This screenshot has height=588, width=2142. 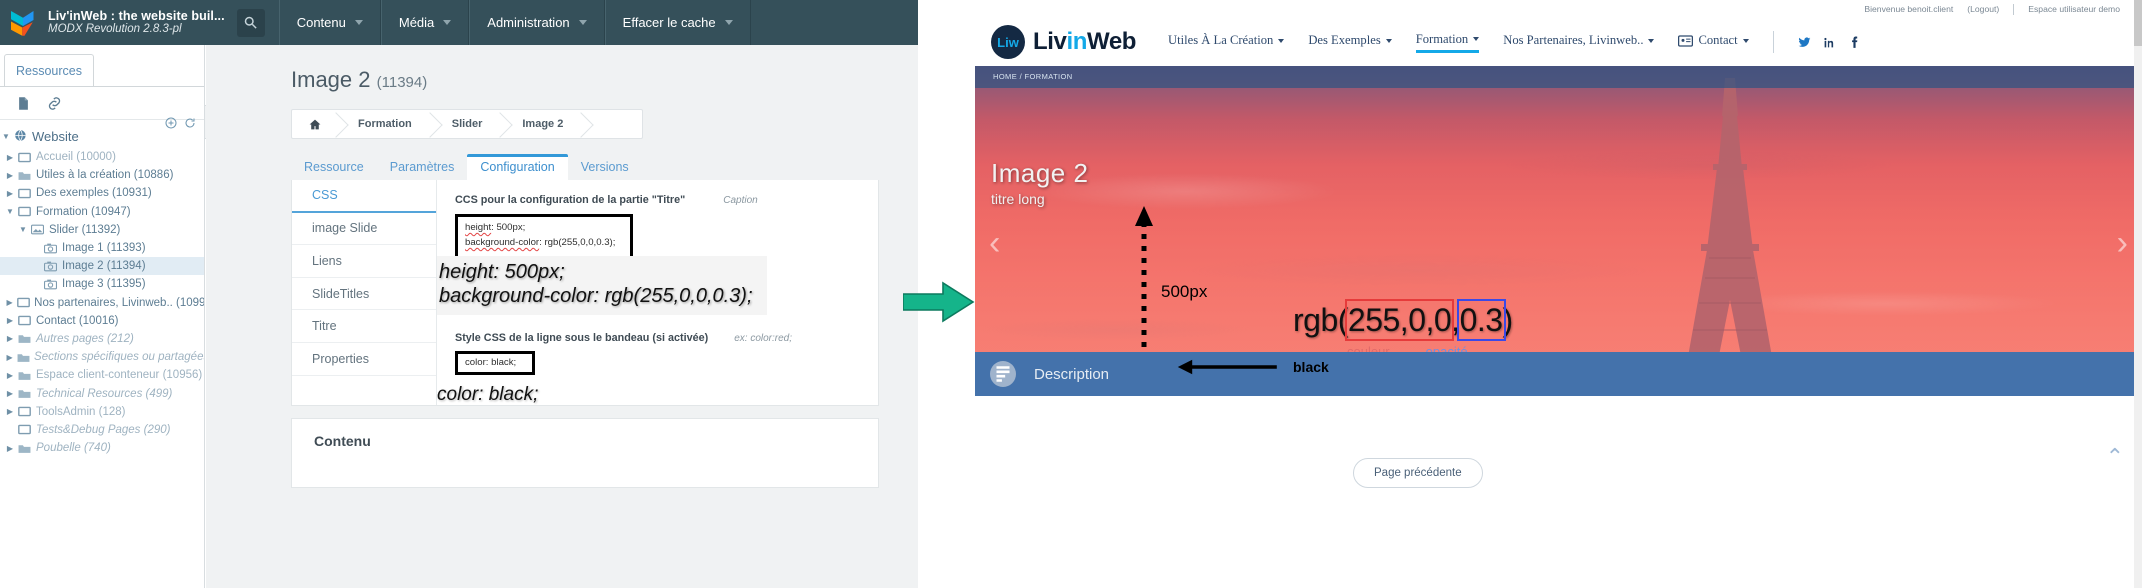 What do you see at coordinates (2122, 243) in the screenshot?
I see `slider-next-arrow: ›` at bounding box center [2122, 243].